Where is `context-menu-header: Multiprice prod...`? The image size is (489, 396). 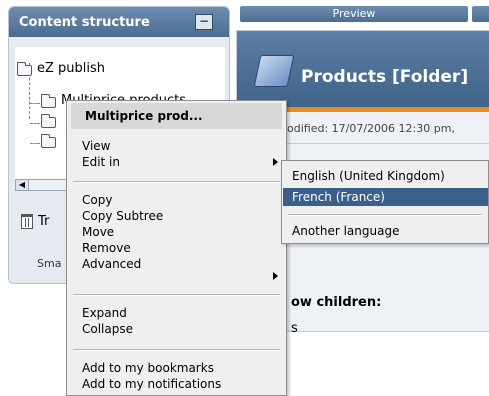 context-menu-header: Multiprice prod... is located at coordinates (176, 116).